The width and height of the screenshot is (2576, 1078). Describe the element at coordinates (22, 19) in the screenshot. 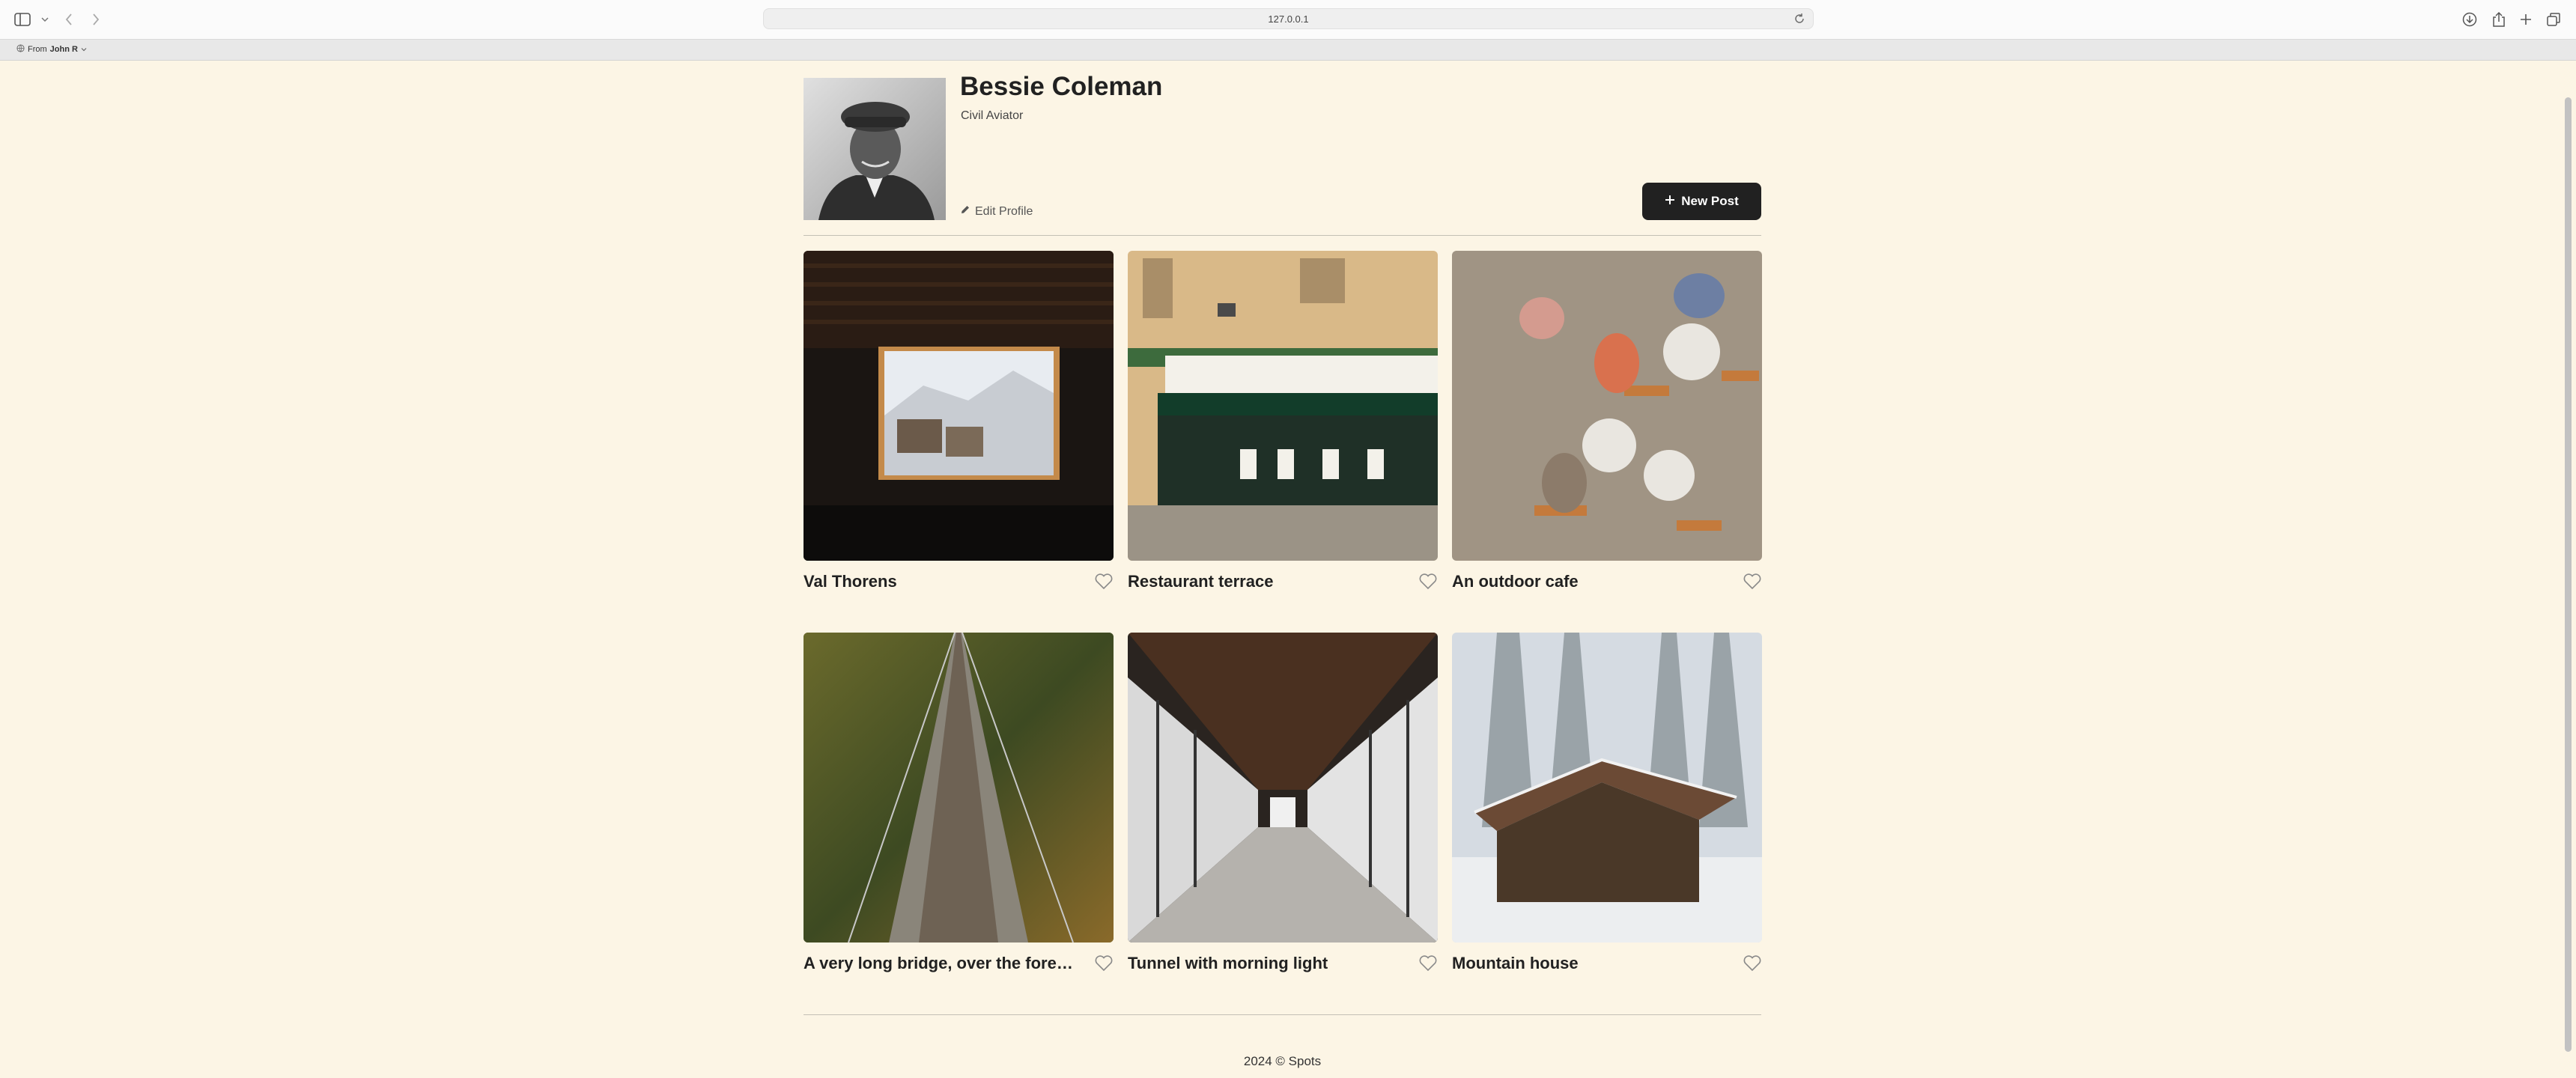

I see `sidebar-toggle-icon` at that location.